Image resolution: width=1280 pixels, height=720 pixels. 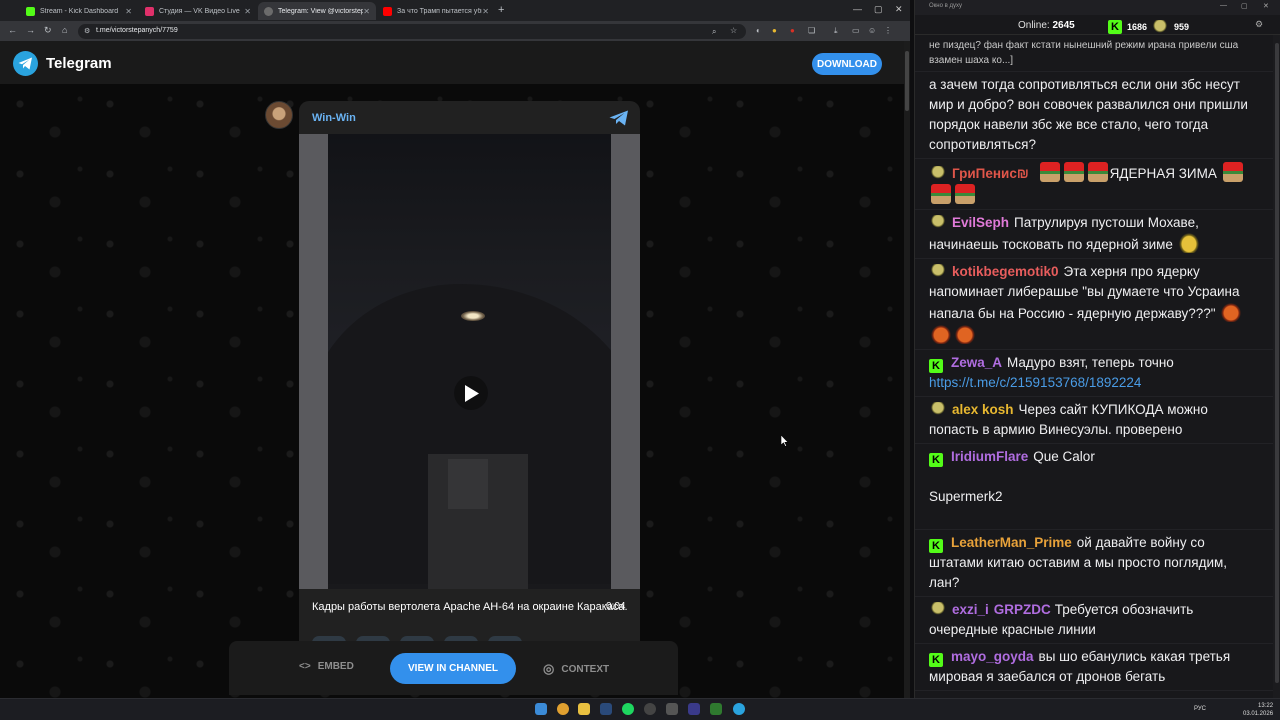 What do you see at coordinates (811, 30) in the screenshot?
I see `extensions-puzzle-icon: ❏` at bounding box center [811, 30].